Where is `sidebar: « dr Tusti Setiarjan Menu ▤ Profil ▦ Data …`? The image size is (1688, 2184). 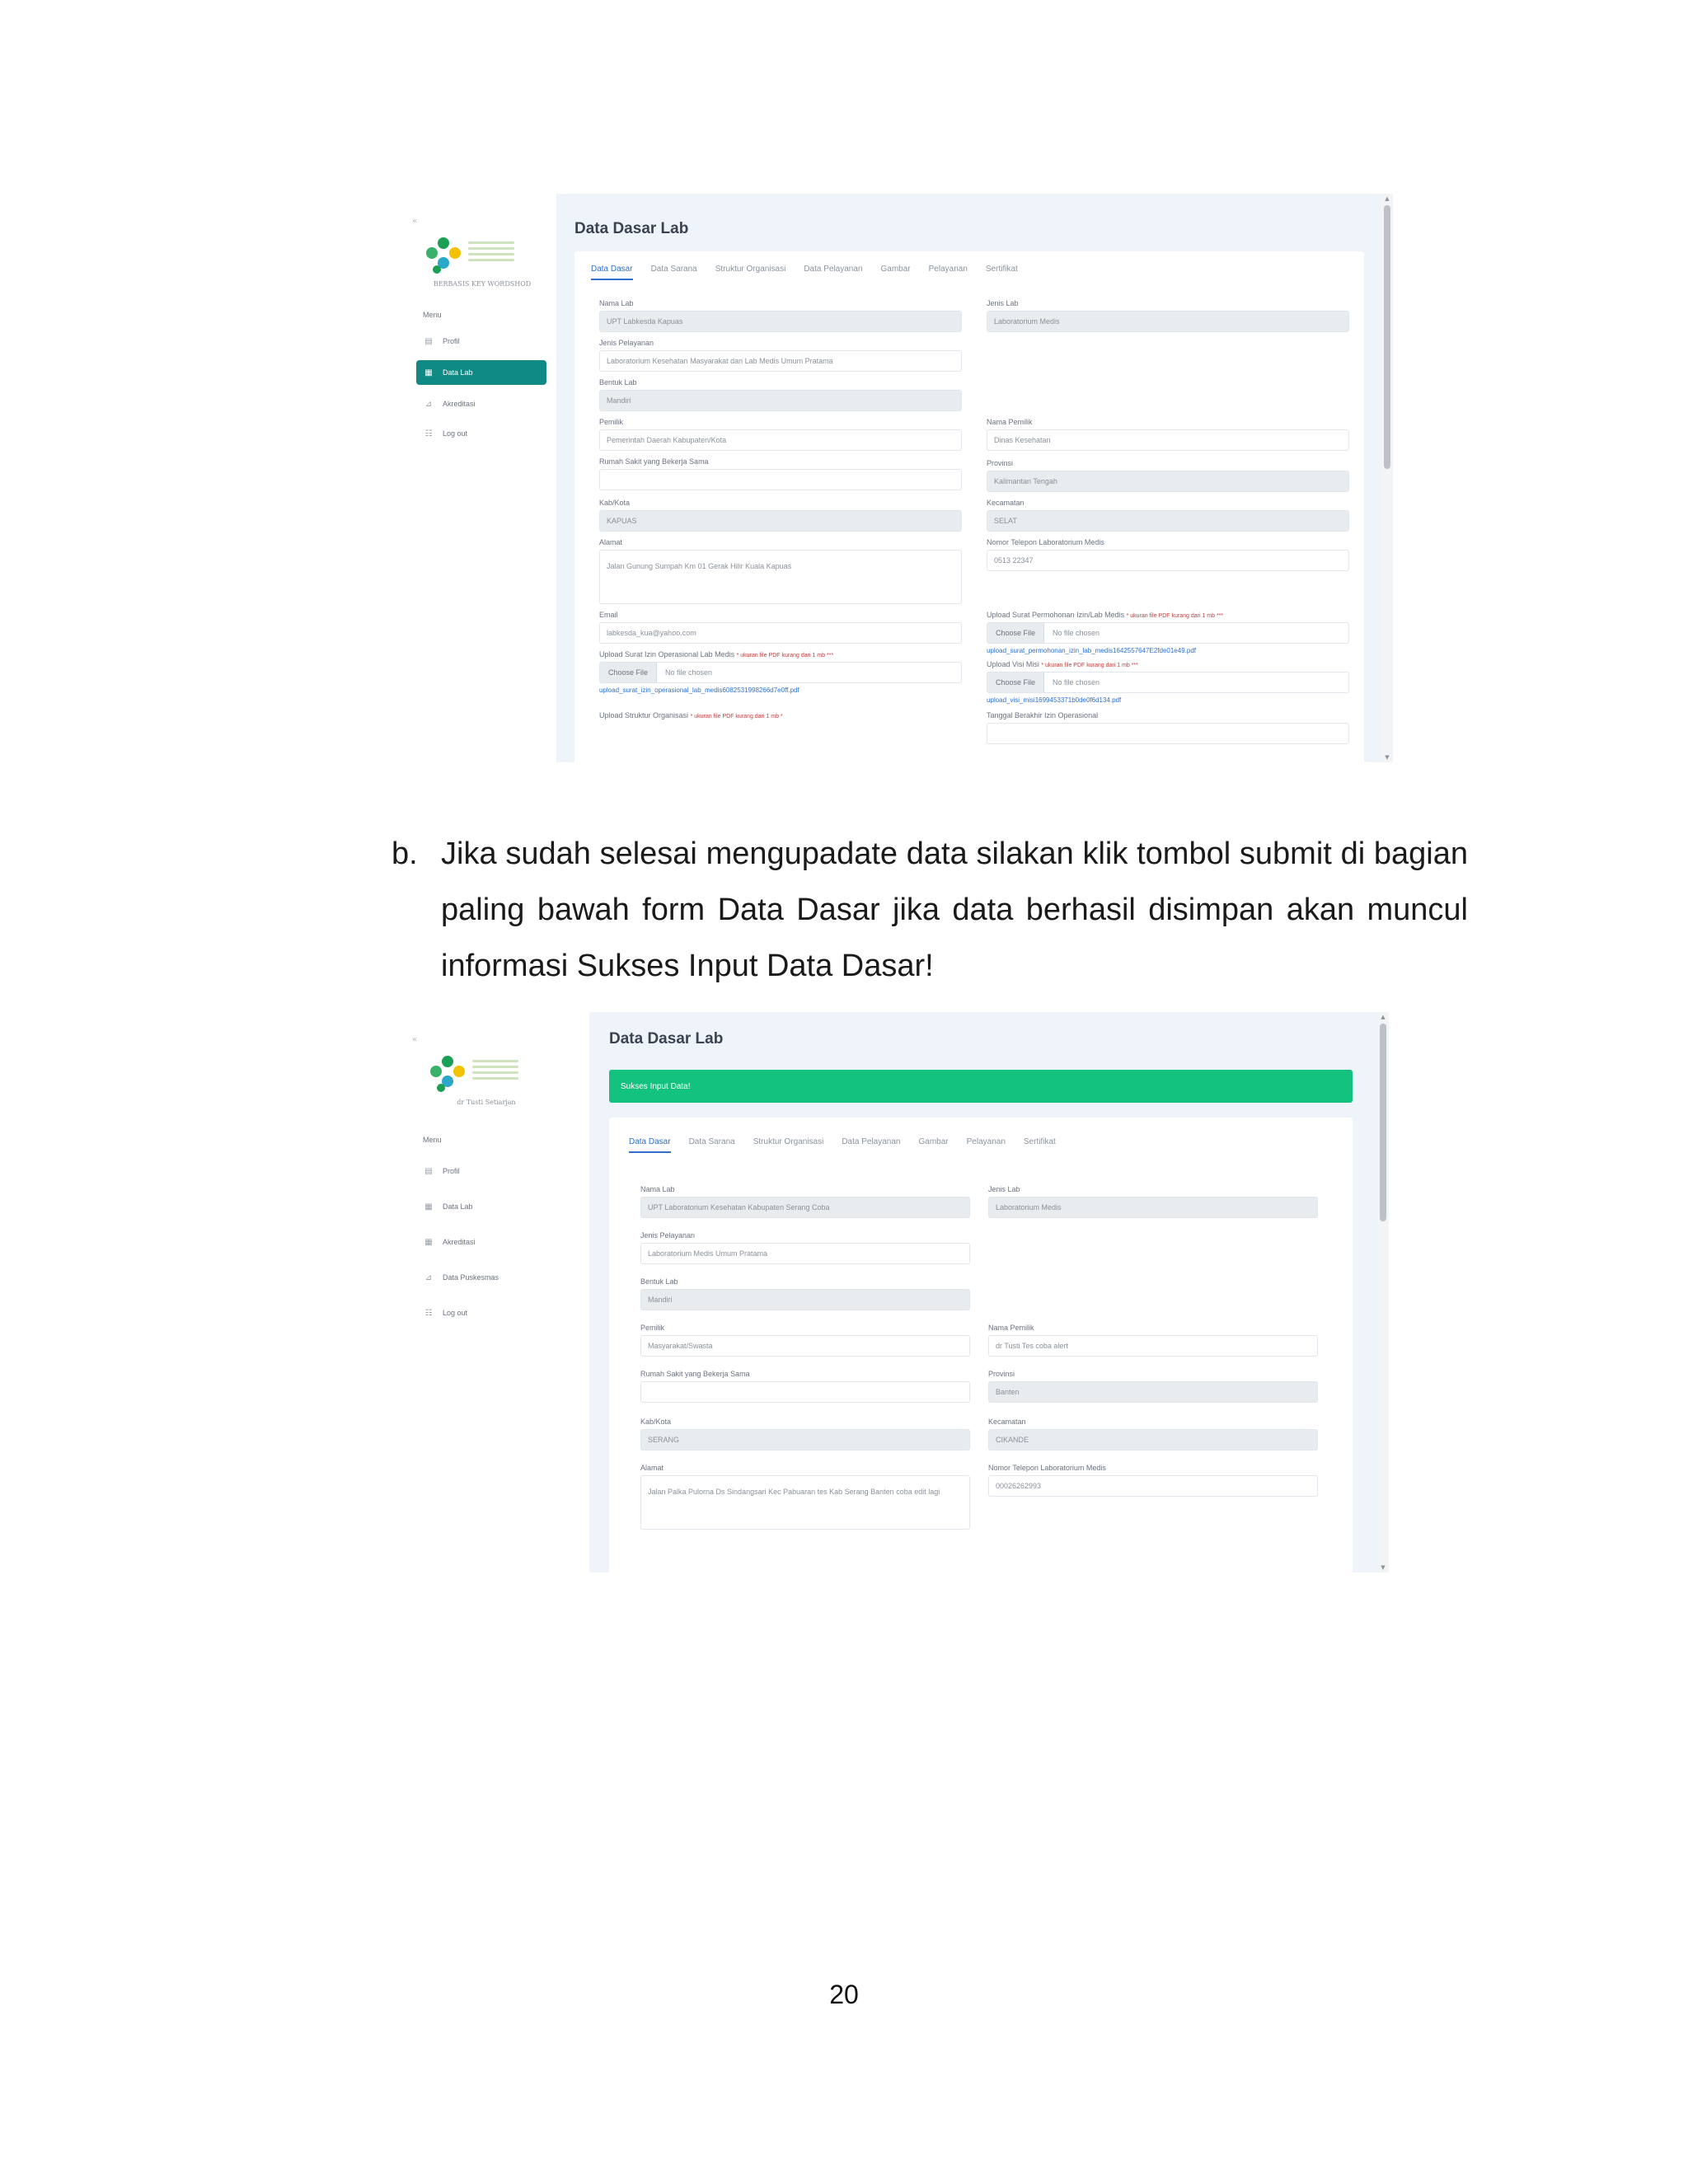 sidebar: « dr Tusti Setiarjan Menu ▤ Profil ▦ Data … is located at coordinates (499, 1292).